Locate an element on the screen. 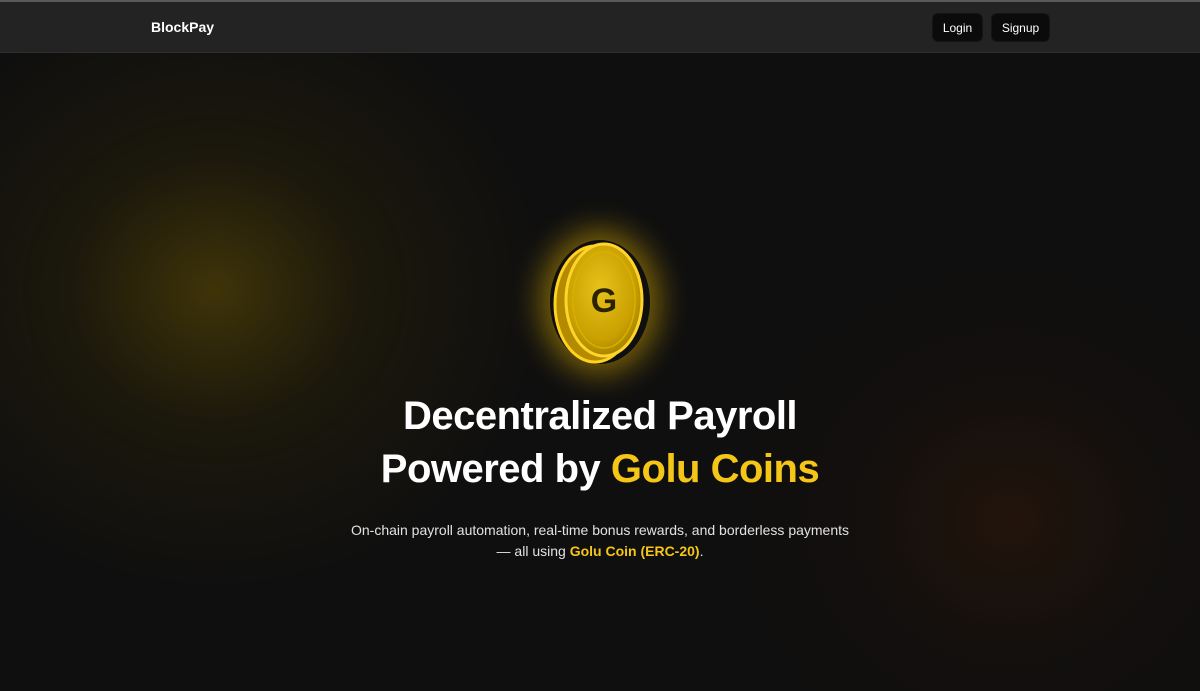 This screenshot has height=691, width=1200. hero-title-prefix: Powered by is located at coordinates (495, 469).